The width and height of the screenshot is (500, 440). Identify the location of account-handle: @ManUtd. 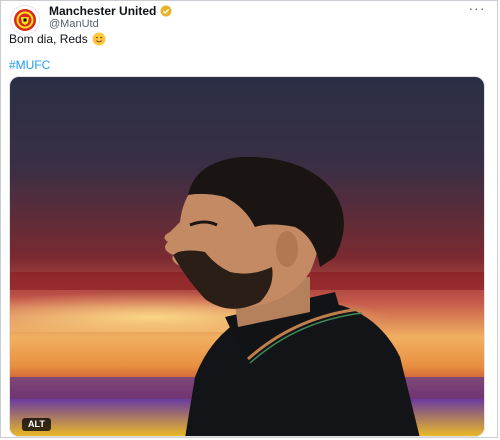
(74, 24).